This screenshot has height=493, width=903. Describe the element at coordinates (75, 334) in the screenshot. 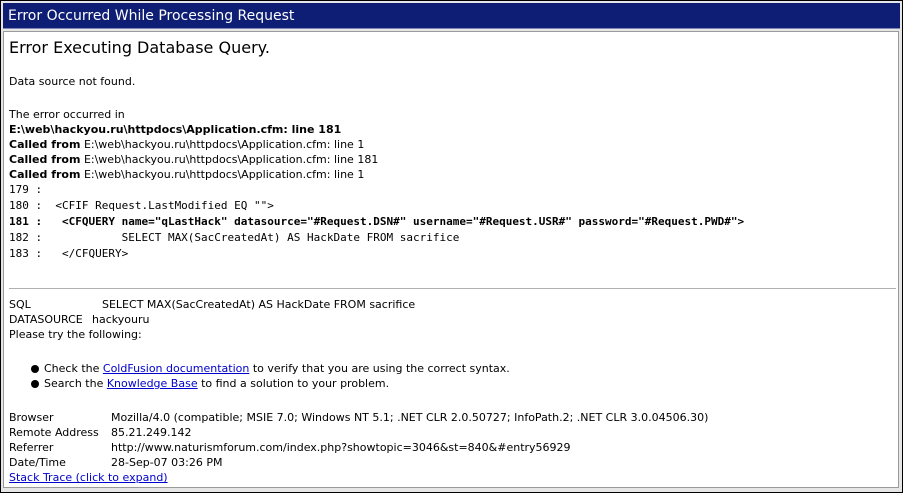

I see `try-text: Please try the following:` at that location.